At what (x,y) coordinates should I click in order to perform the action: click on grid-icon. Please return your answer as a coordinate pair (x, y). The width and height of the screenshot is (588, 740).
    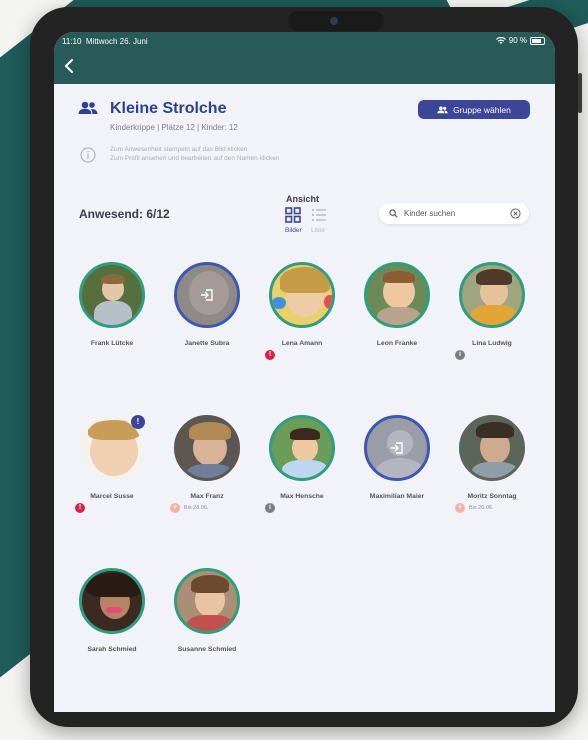
    Looking at the image, I should click on (293, 215).